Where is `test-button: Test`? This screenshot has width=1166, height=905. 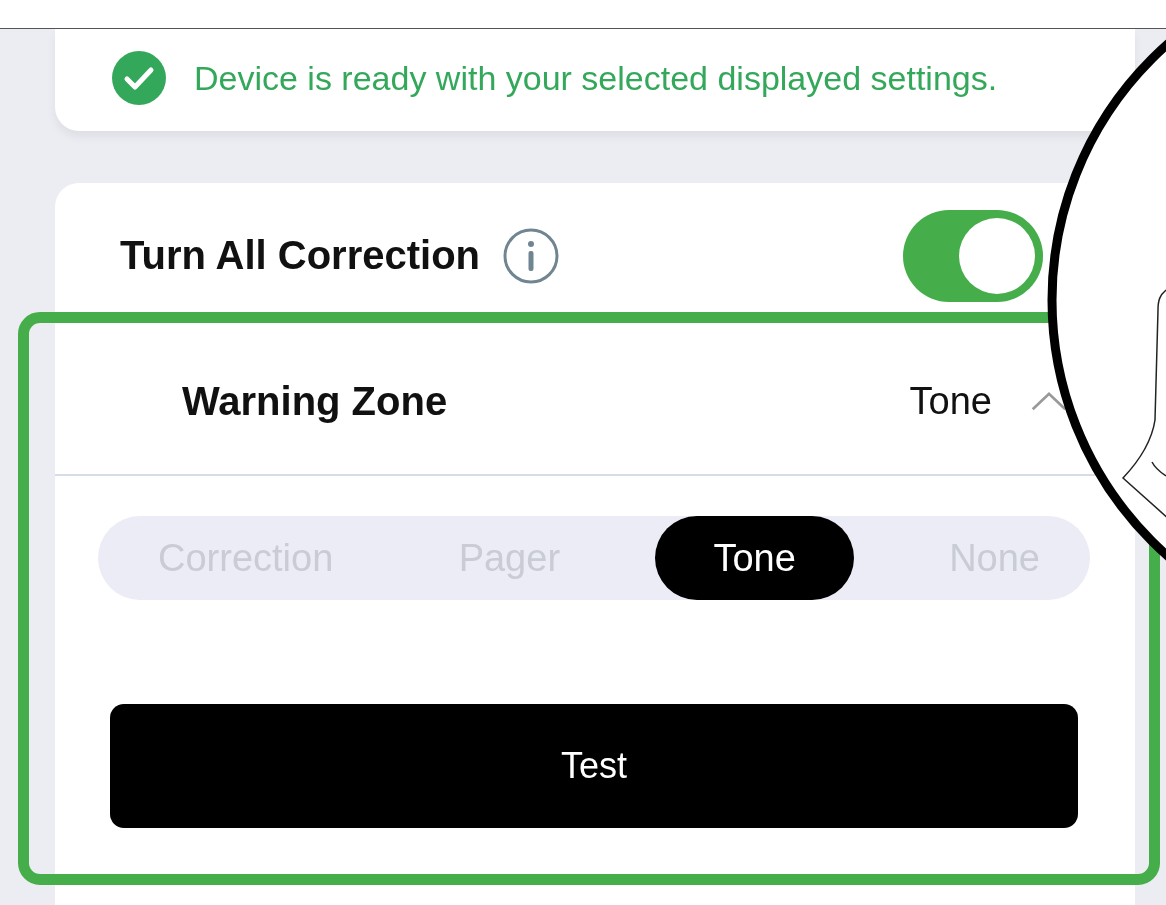 test-button: Test is located at coordinates (594, 766).